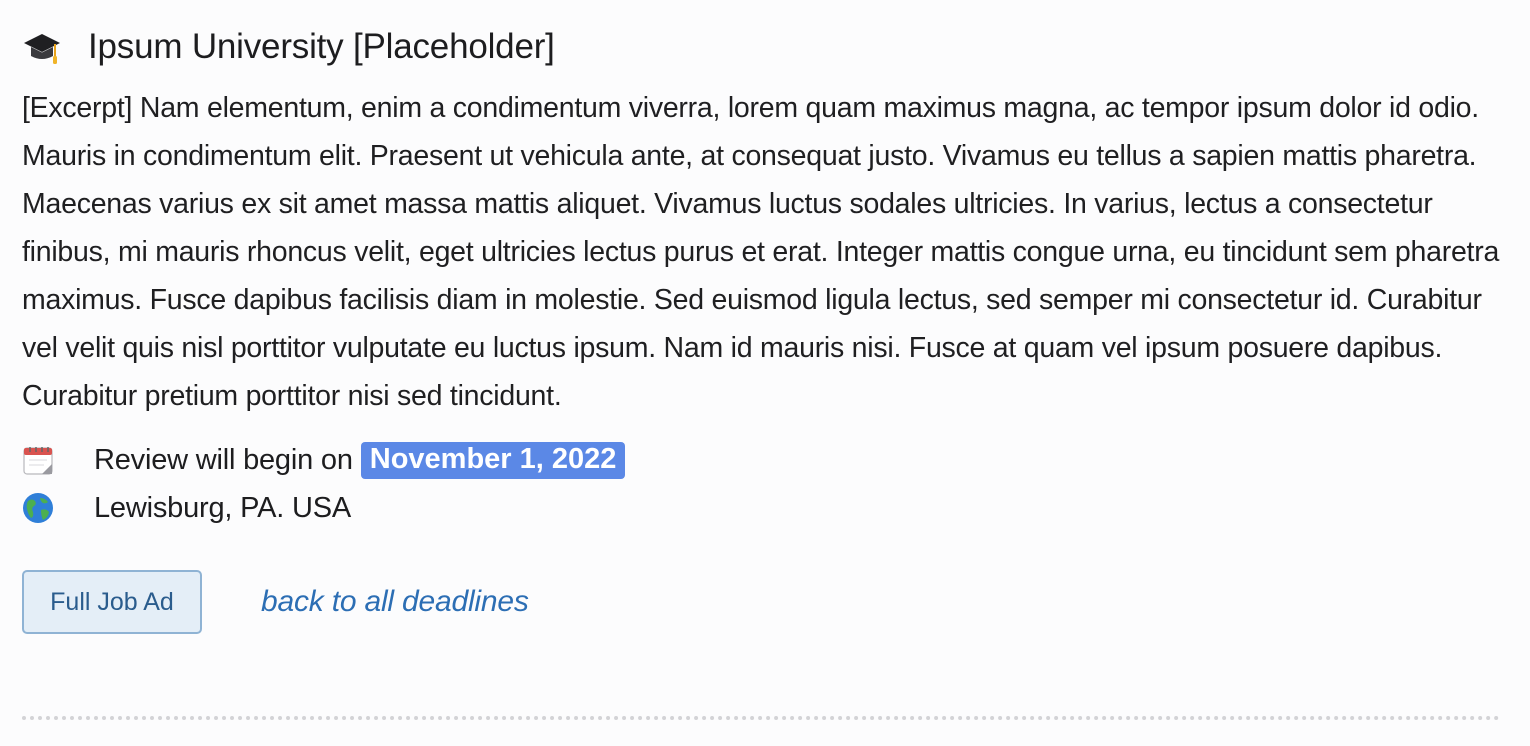 This screenshot has width=1530, height=746. I want to click on job-location: Lewisburg, PA. USA, so click(222, 507).